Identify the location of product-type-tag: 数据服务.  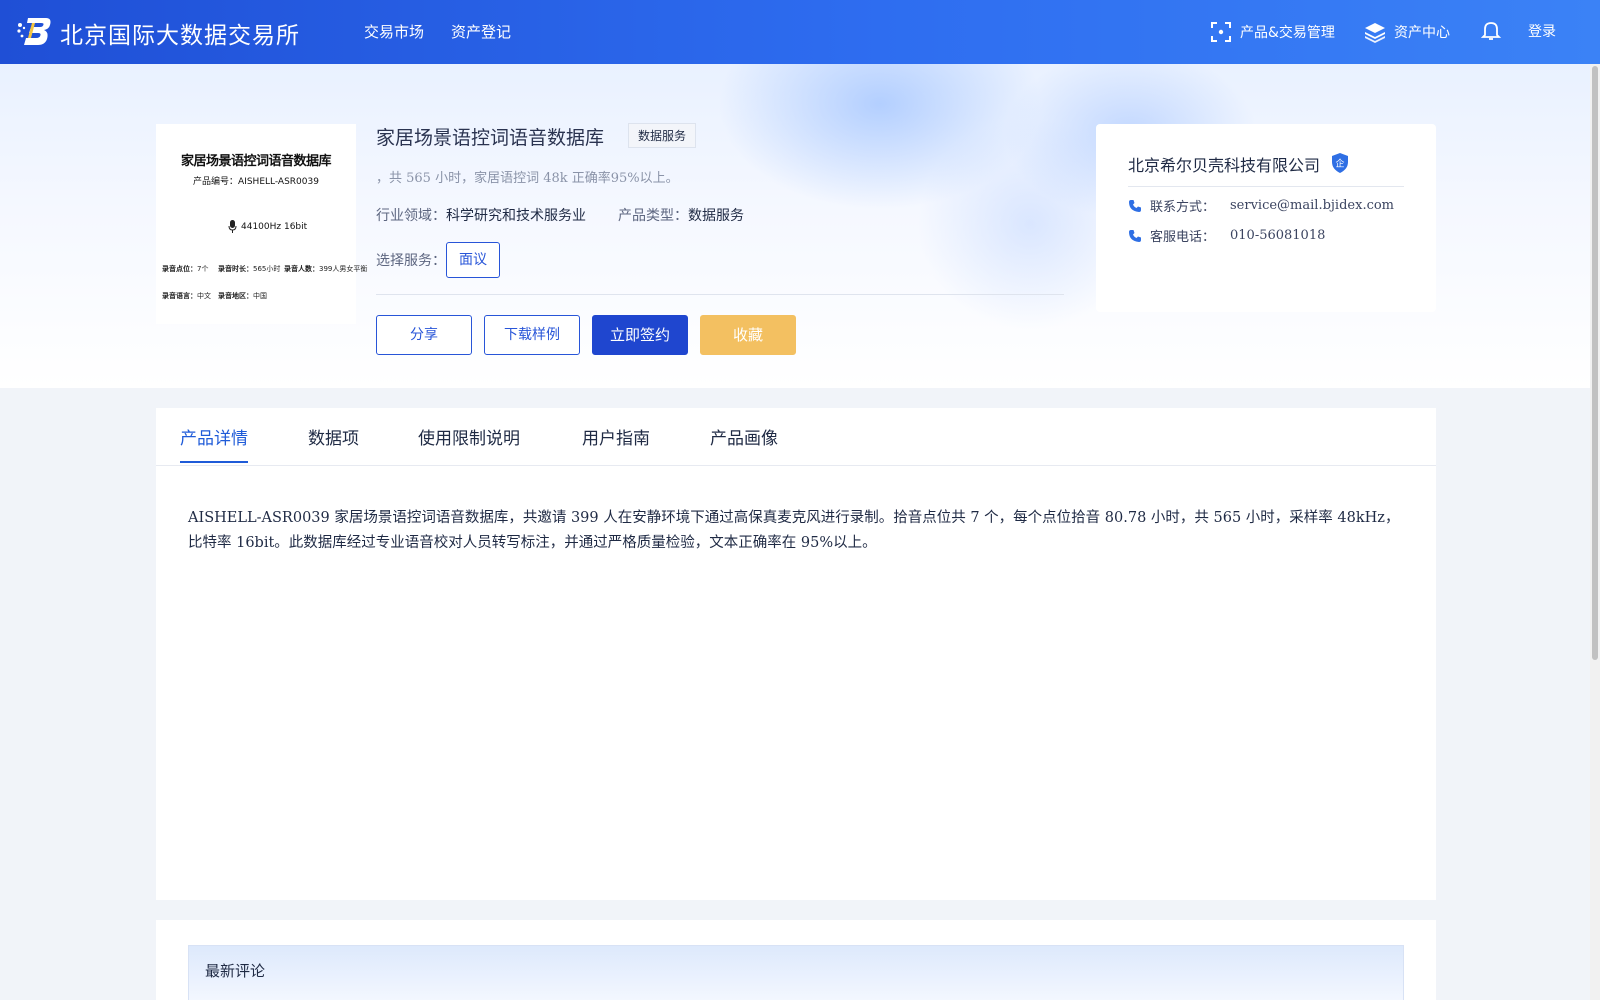
(662, 135).